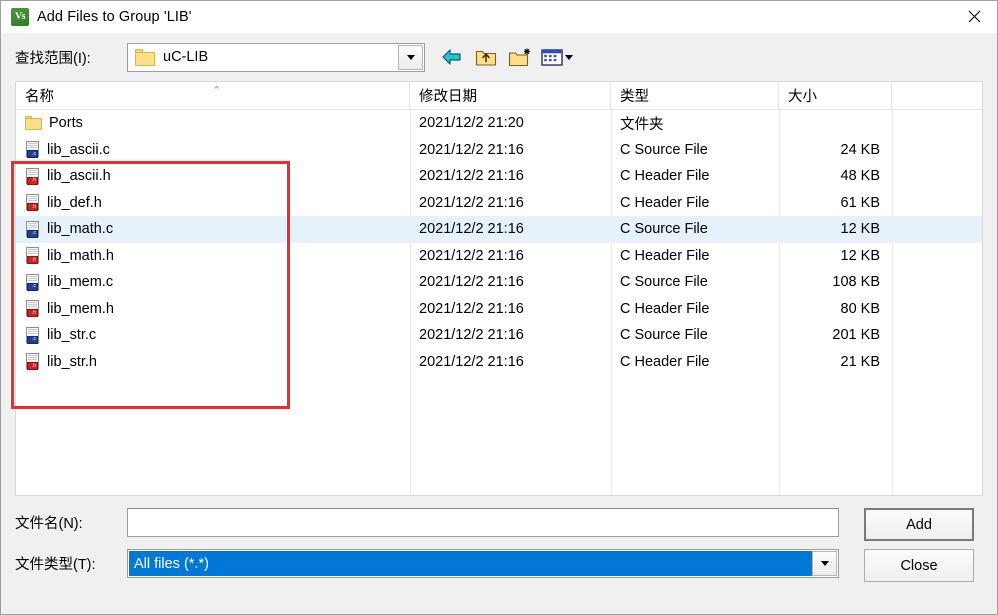 This screenshot has width=998, height=615. Describe the element at coordinates (510, 95) in the screenshot. I see `column-header-date: 修改日期` at that location.